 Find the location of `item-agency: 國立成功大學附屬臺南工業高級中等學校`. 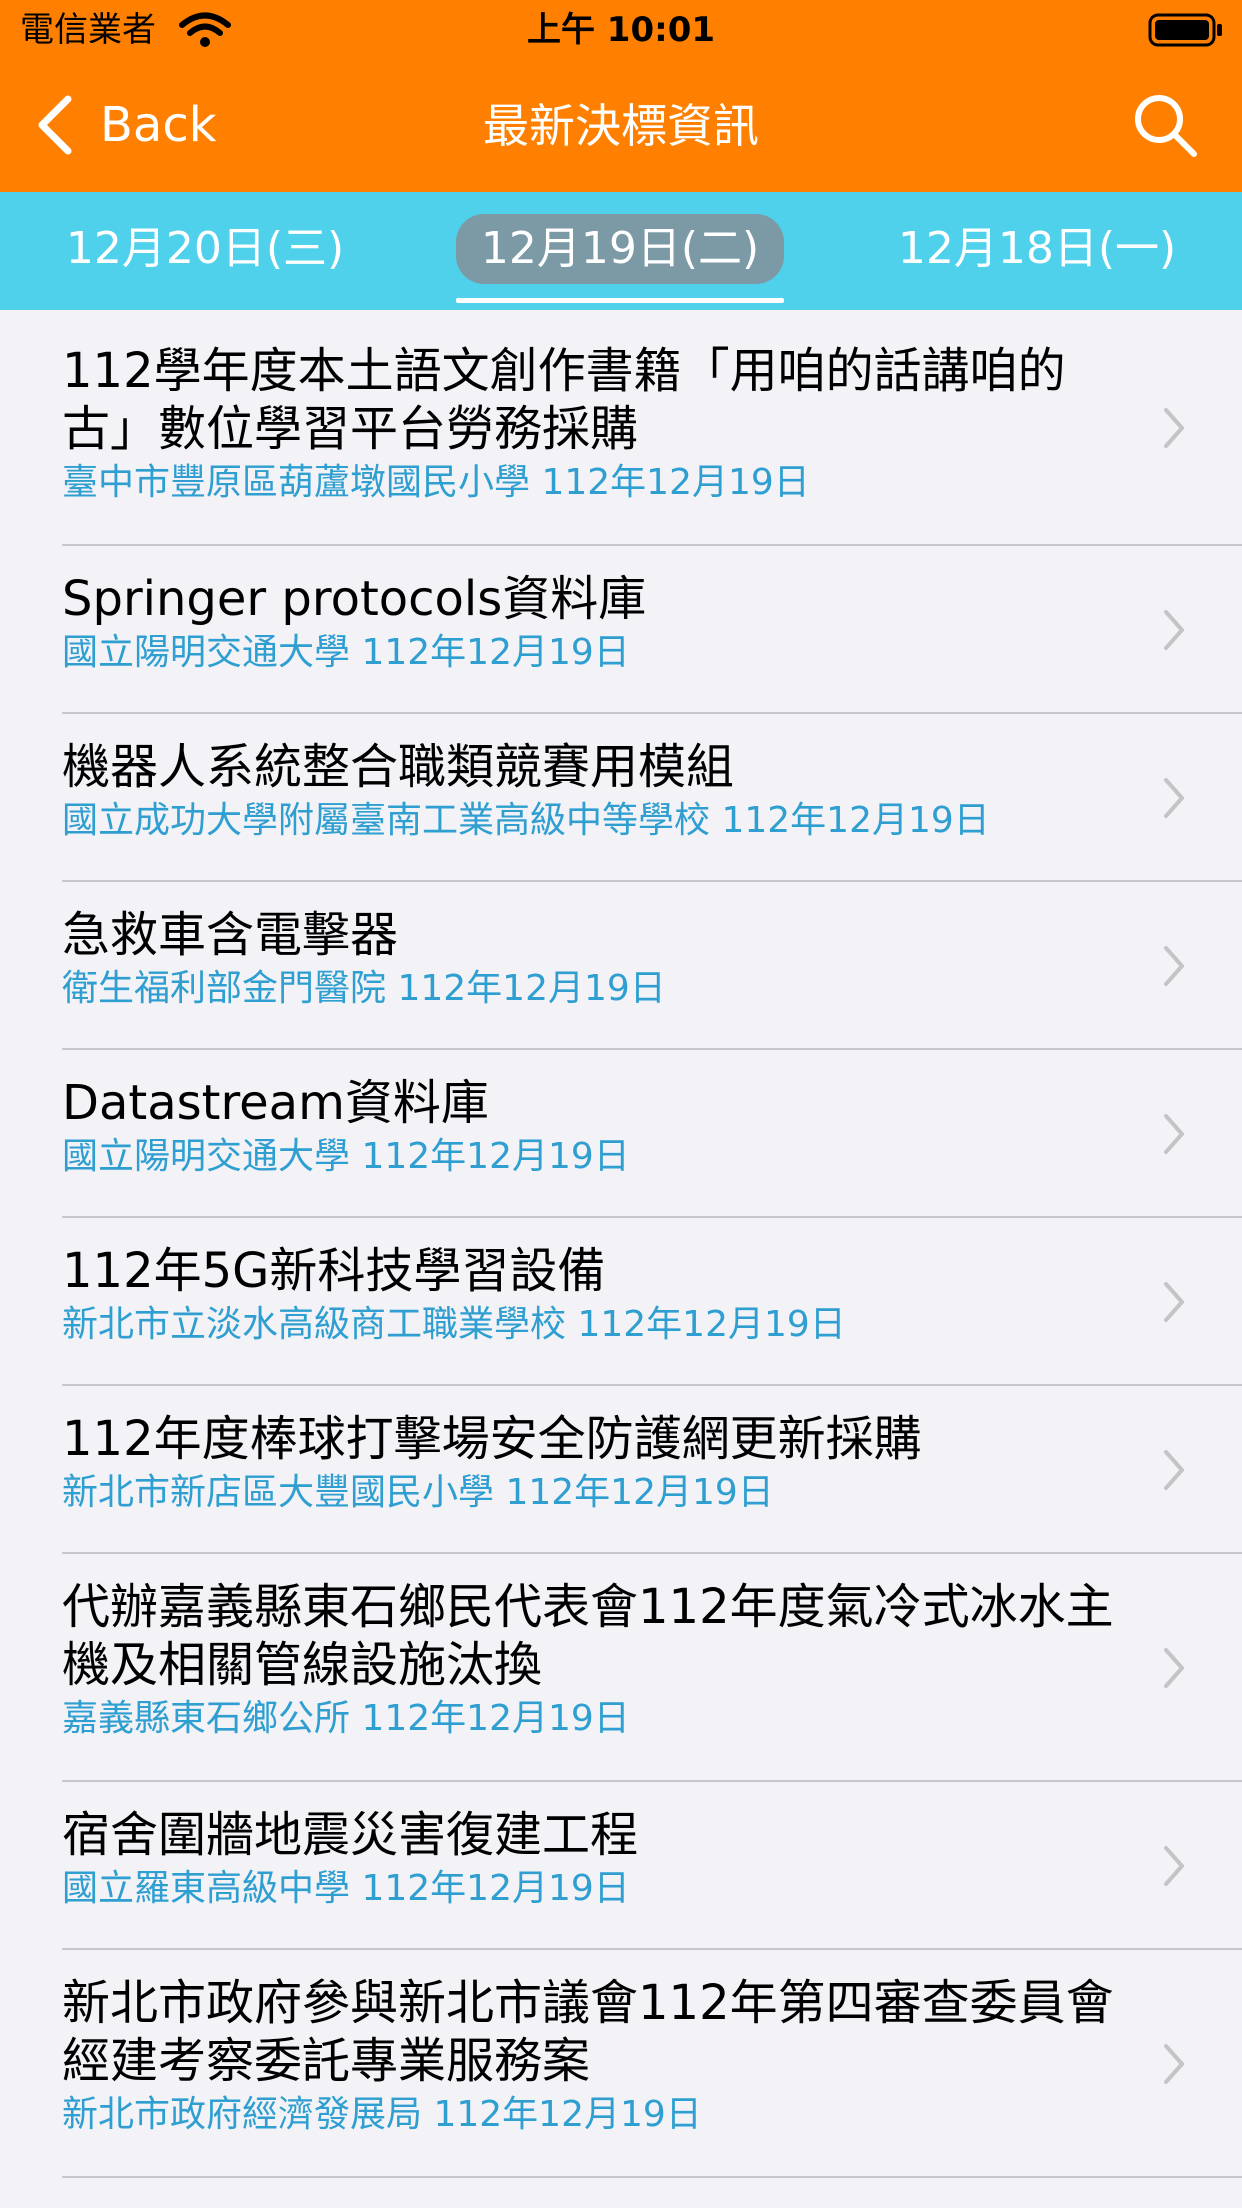

item-agency: 國立成功大學附屬臺南工業高級中等學校 is located at coordinates (386, 820).